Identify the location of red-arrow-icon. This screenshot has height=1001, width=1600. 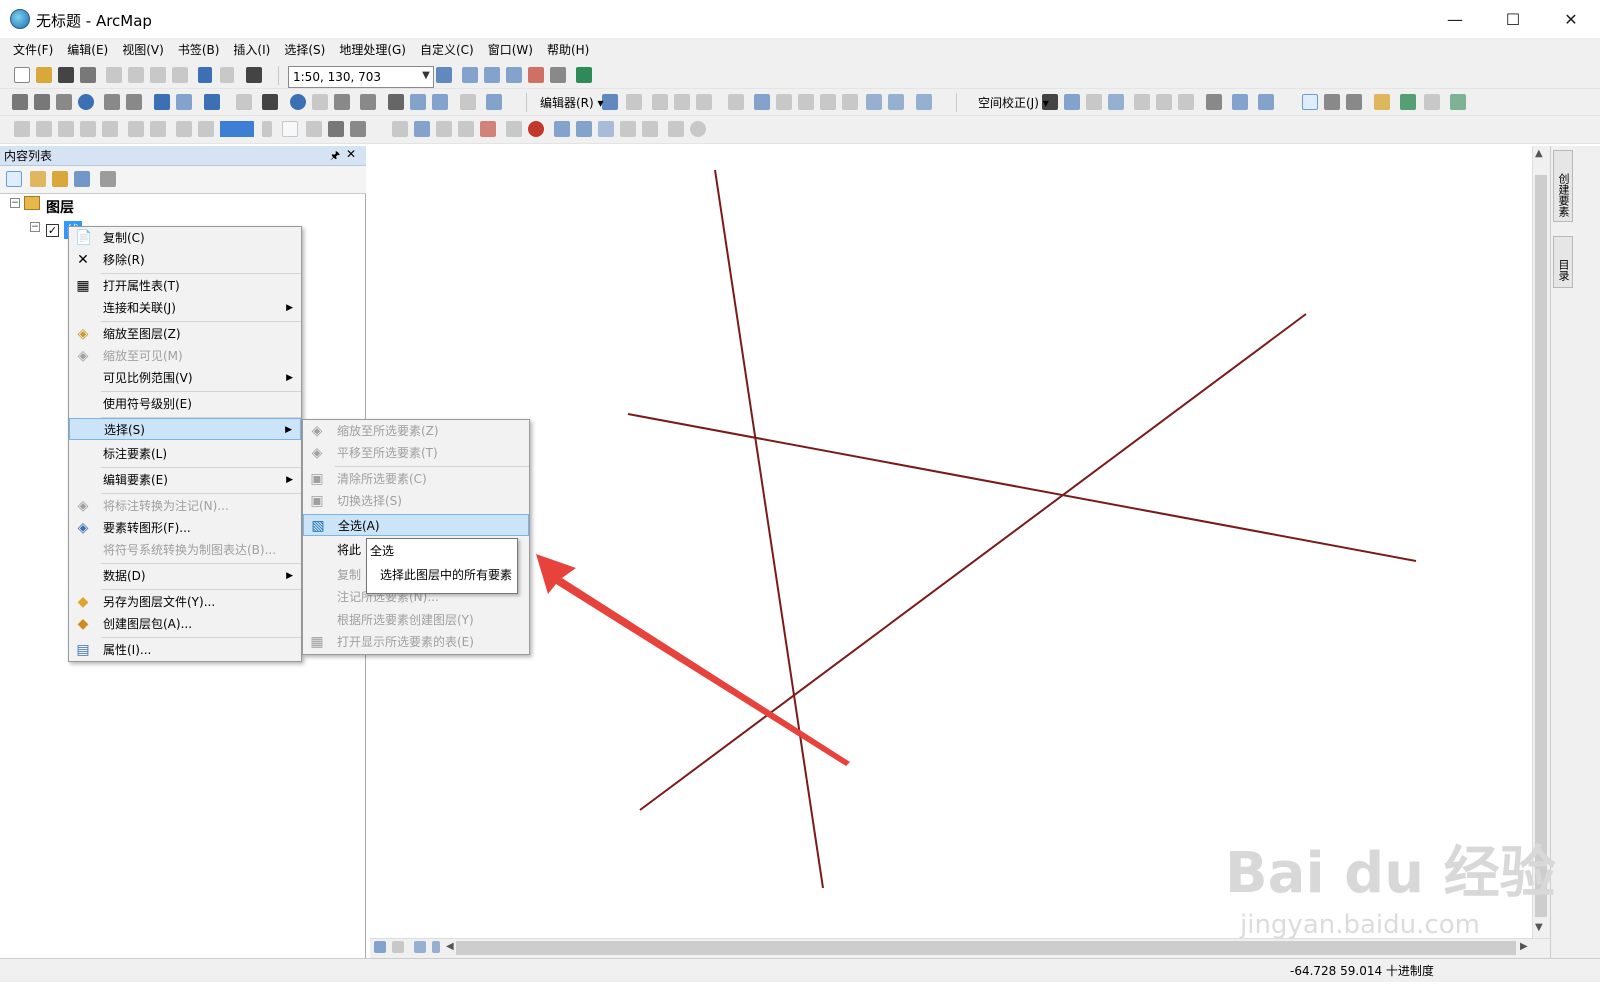
(693, 660).